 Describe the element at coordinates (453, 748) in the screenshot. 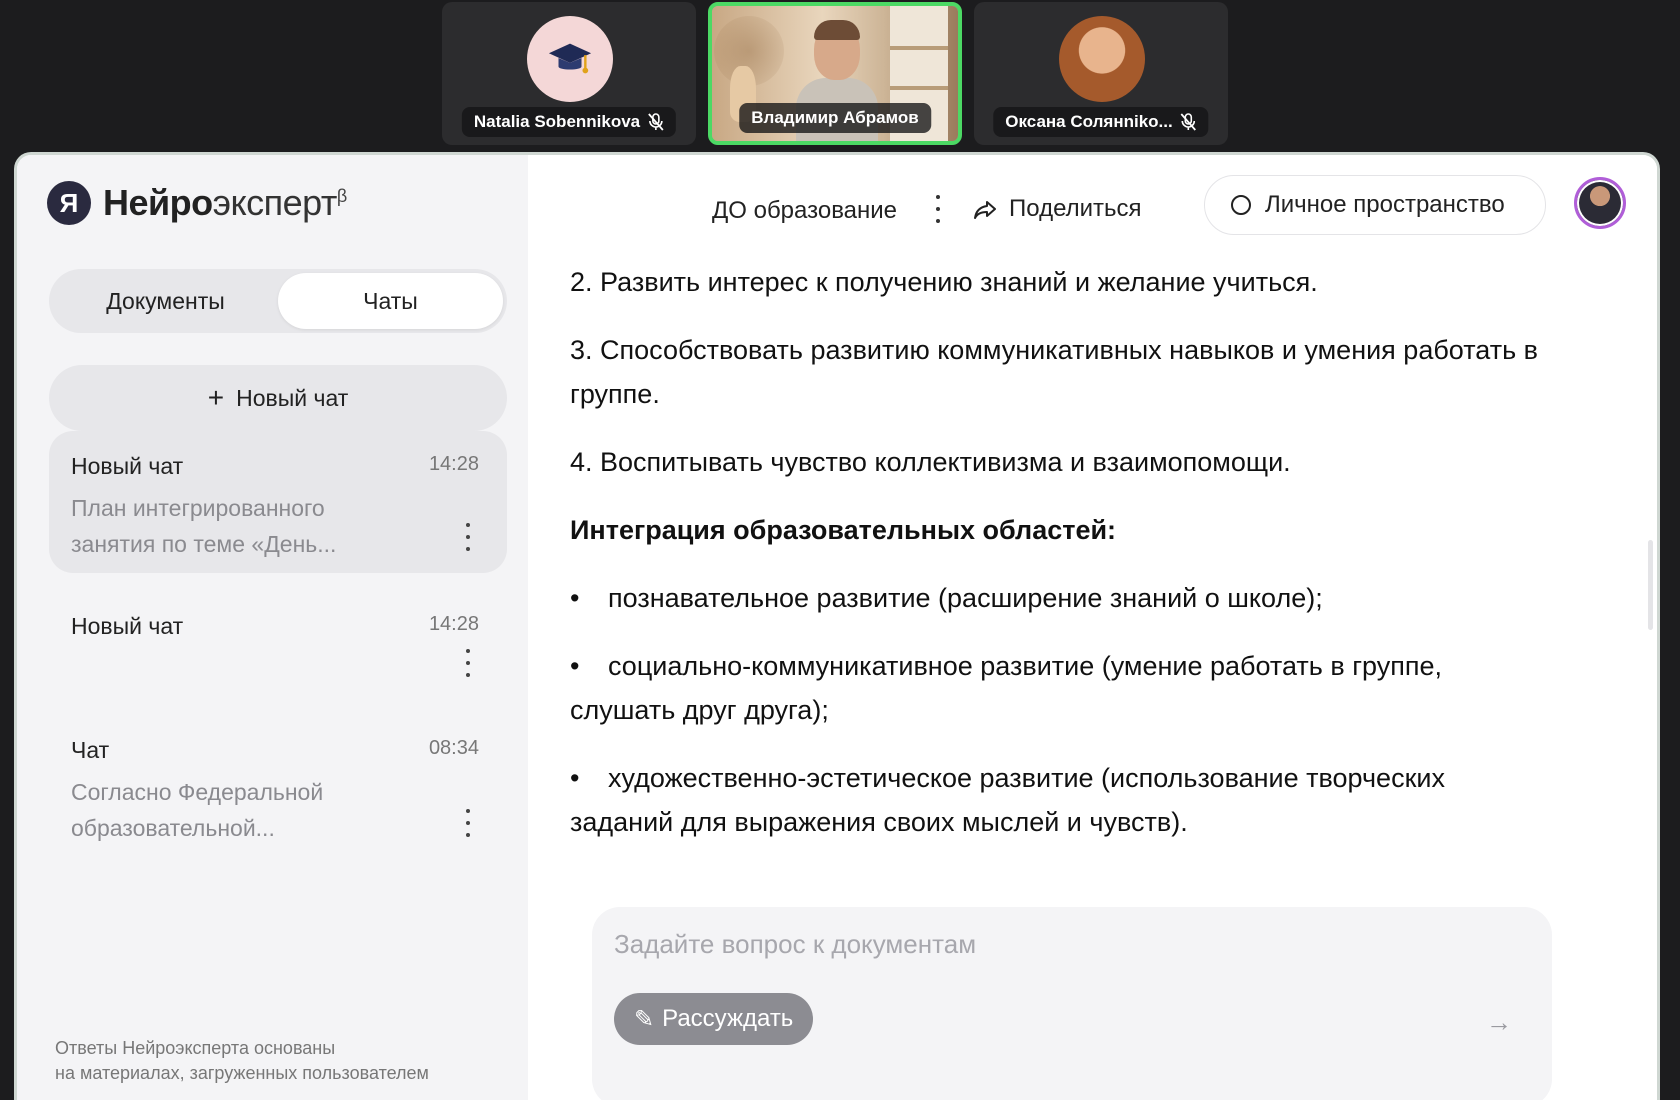

I see `chat-time: 08:34` at that location.